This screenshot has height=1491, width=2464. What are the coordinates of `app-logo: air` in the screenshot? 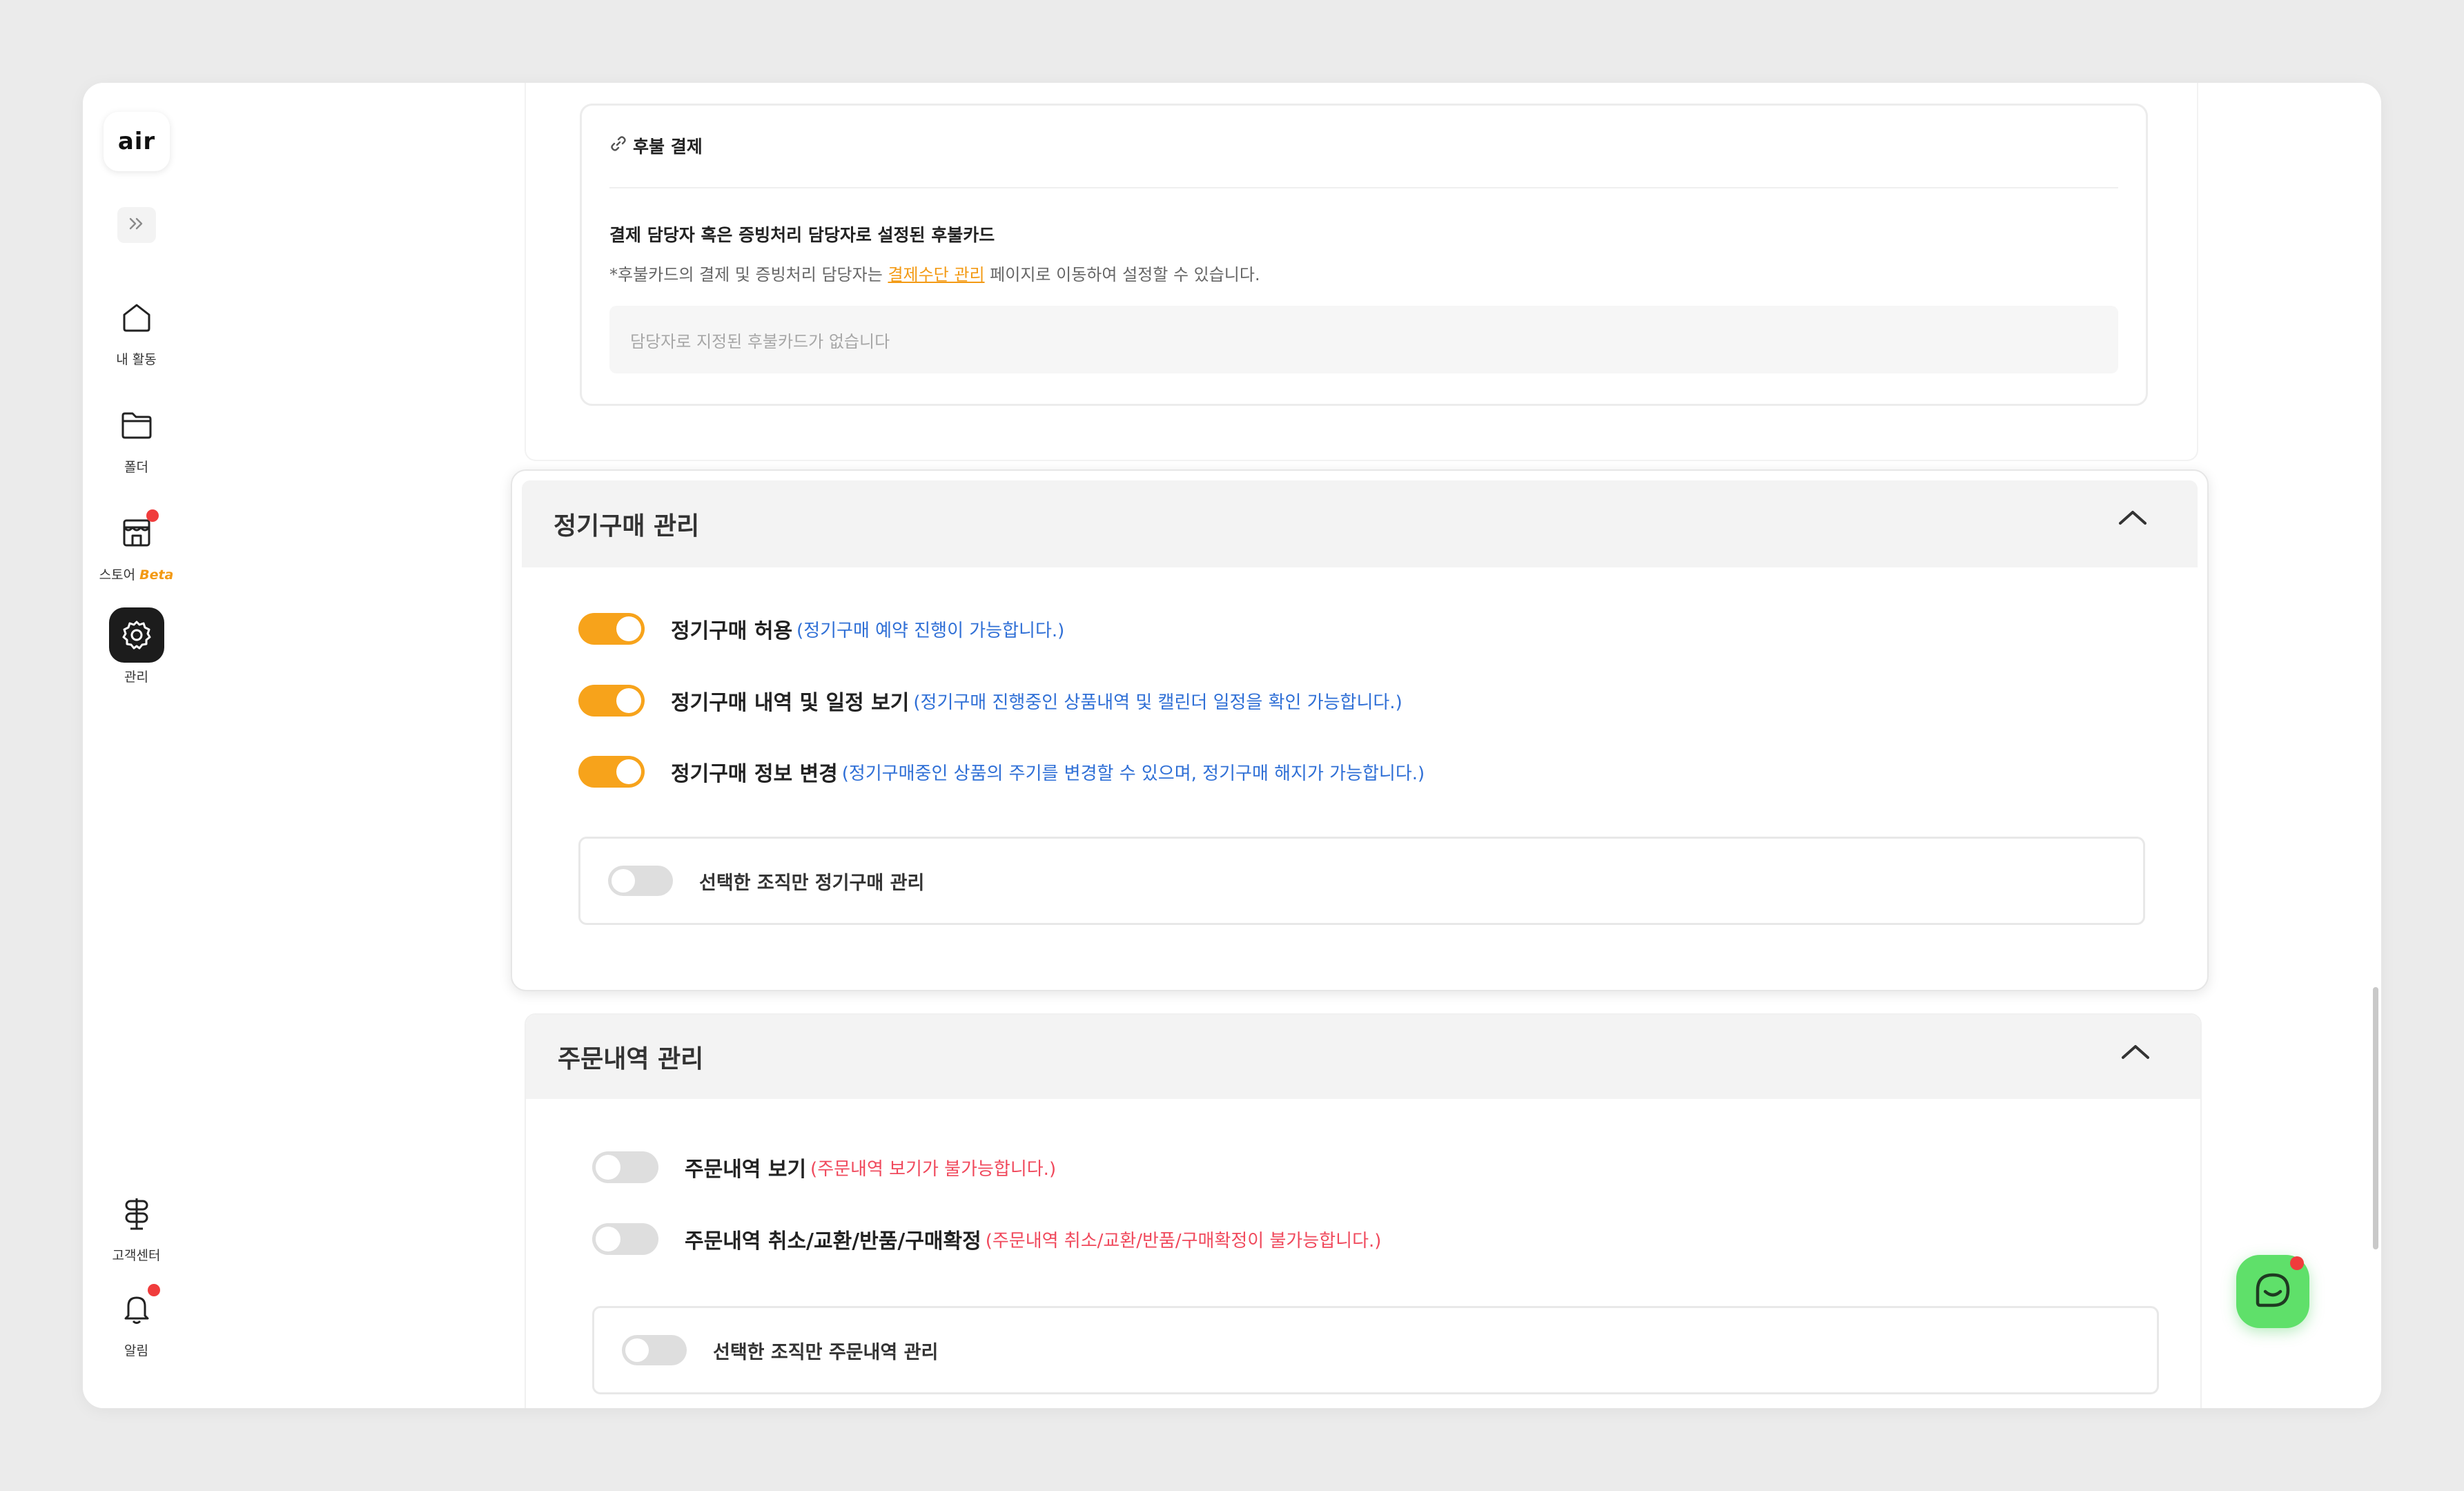 It's located at (137, 141).